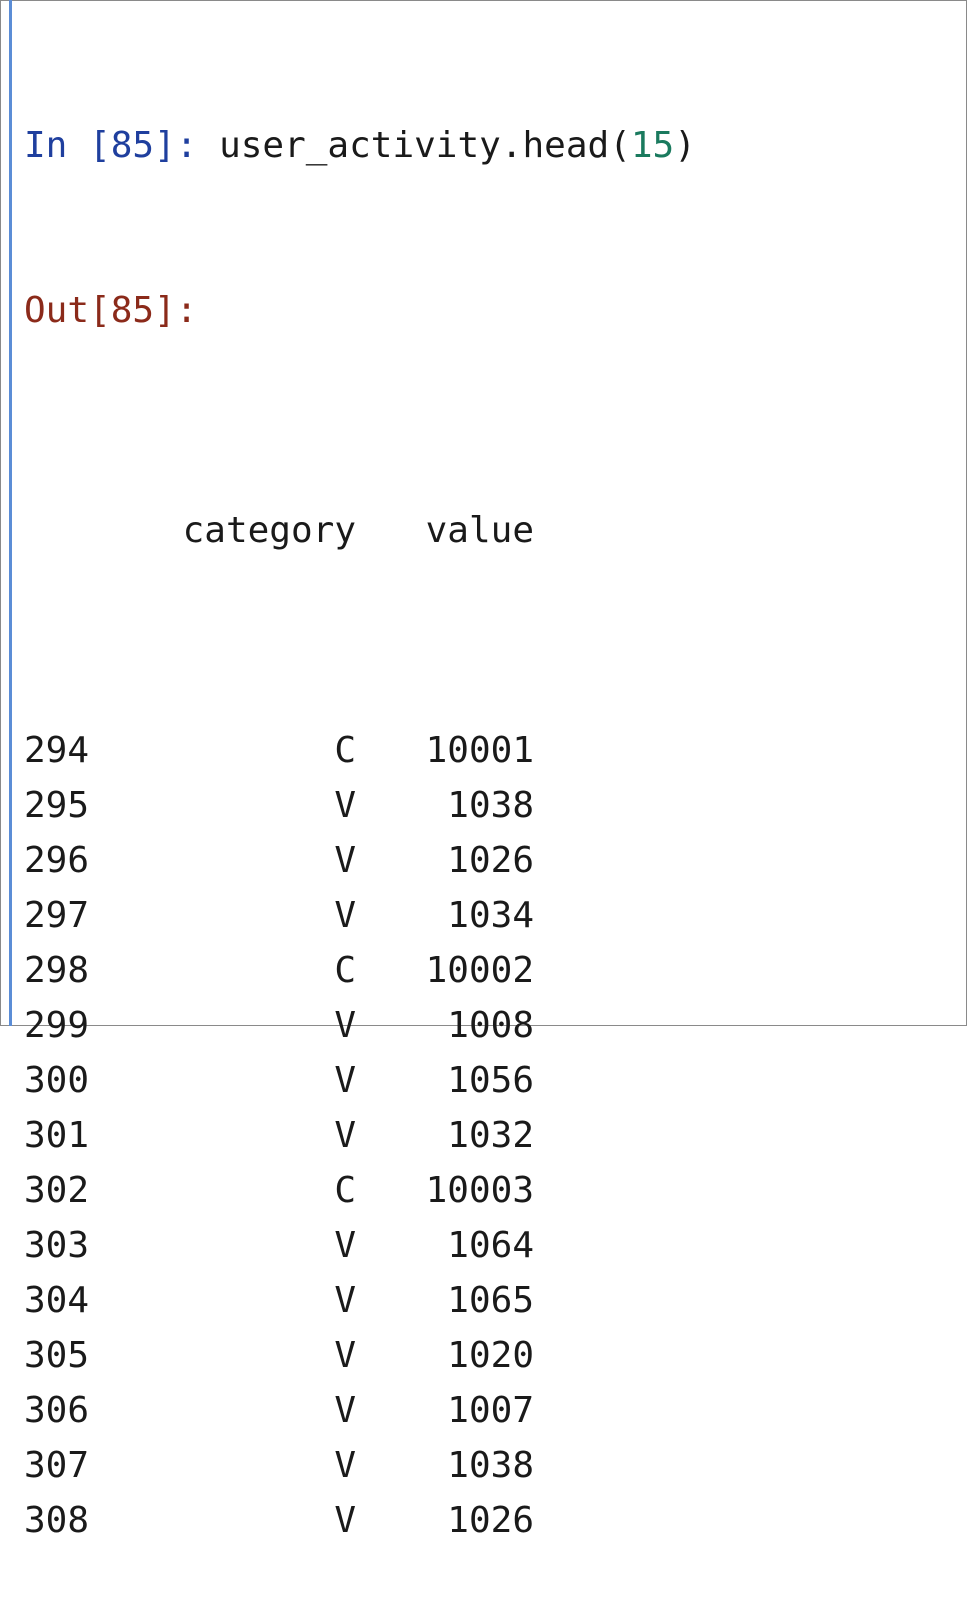  What do you see at coordinates (57, 1135) in the screenshot?
I see `row-index: 301` at bounding box center [57, 1135].